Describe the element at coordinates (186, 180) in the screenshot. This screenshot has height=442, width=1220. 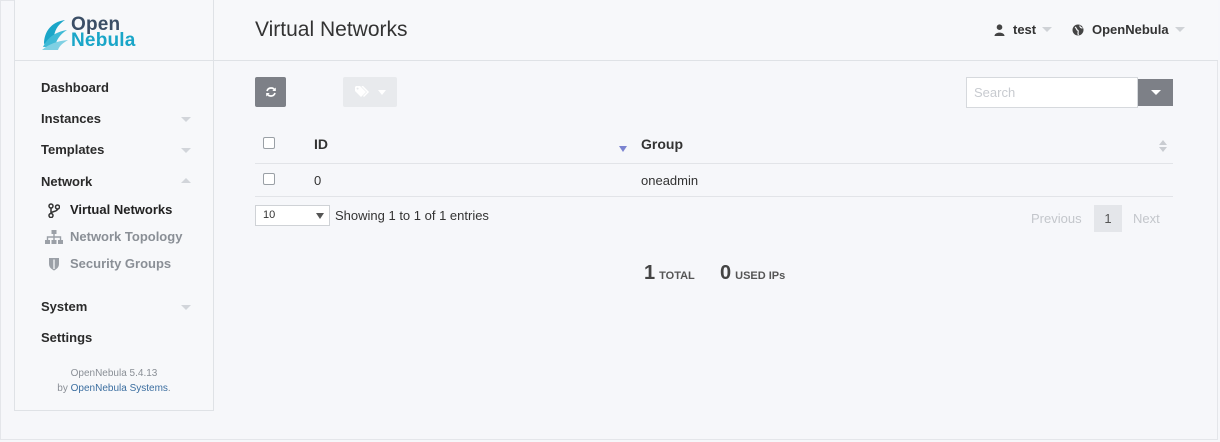
I see `chevron-up-icon` at that location.